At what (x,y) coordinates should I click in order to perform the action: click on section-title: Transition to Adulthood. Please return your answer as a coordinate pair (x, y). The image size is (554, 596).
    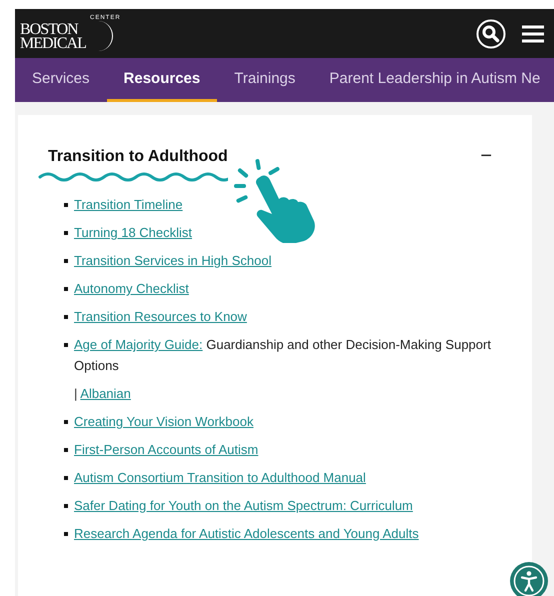
    Looking at the image, I should click on (138, 157).